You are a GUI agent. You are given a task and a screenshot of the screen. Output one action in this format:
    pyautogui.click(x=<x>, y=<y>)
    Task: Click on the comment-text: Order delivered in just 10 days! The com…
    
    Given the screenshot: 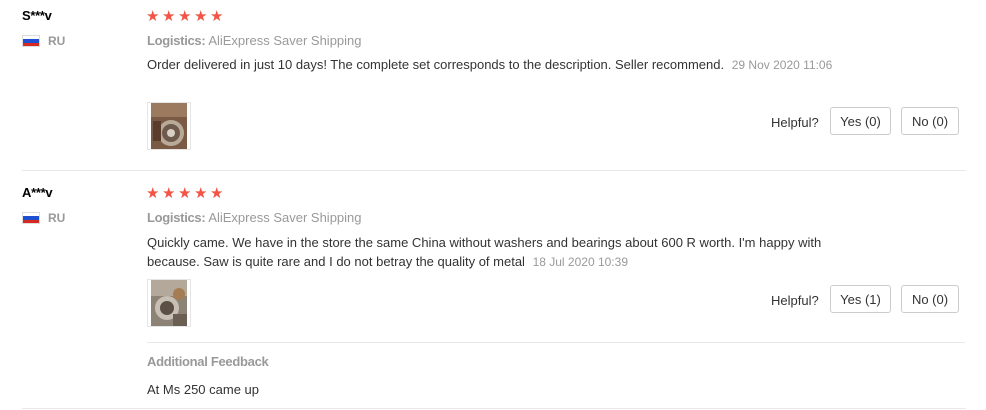 What is the action you would take?
    pyautogui.click(x=436, y=64)
    